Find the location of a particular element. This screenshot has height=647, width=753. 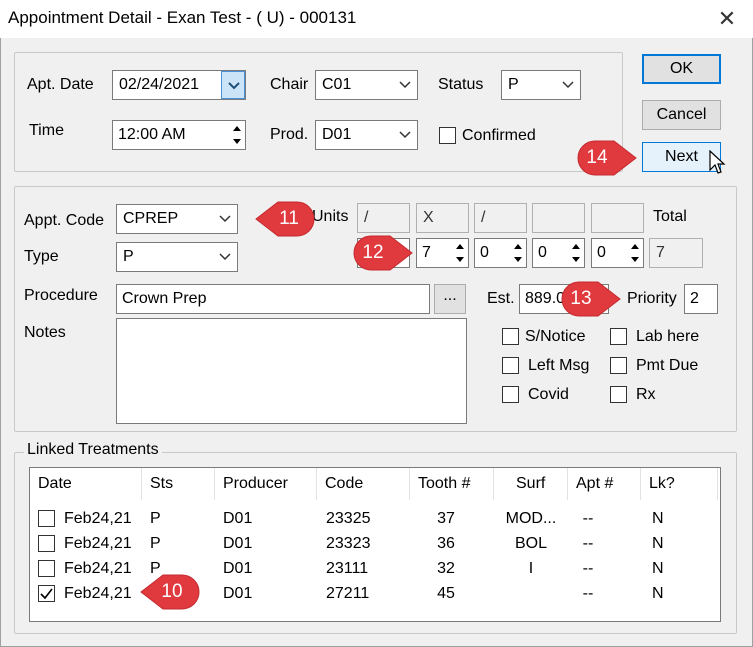

cell-tooth: 36 is located at coordinates (446, 543).